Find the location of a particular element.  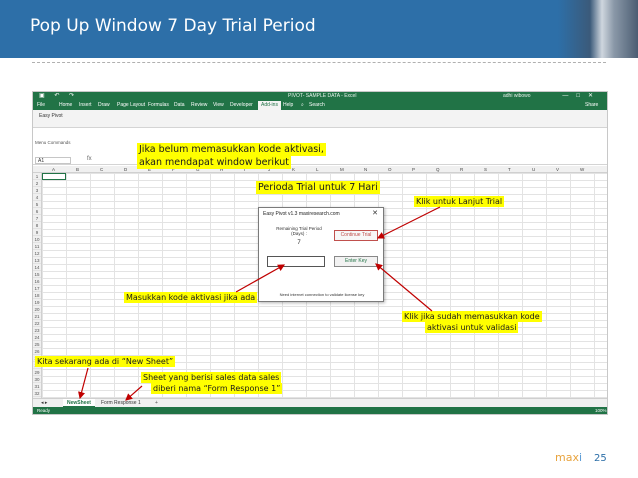

continue-trial-button: Continue Trial is located at coordinates (356, 235).